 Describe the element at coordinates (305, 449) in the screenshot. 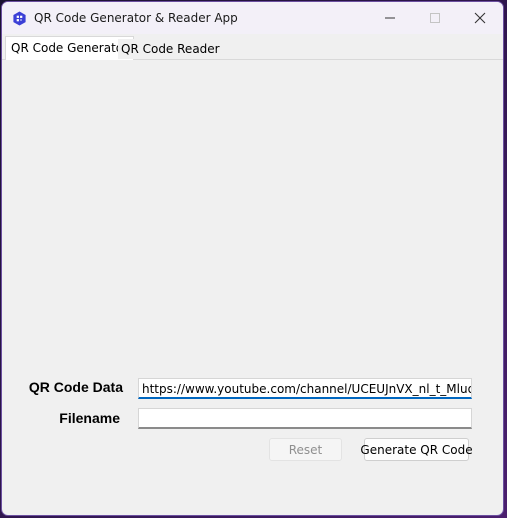

I see `reset-button: Reset` at that location.